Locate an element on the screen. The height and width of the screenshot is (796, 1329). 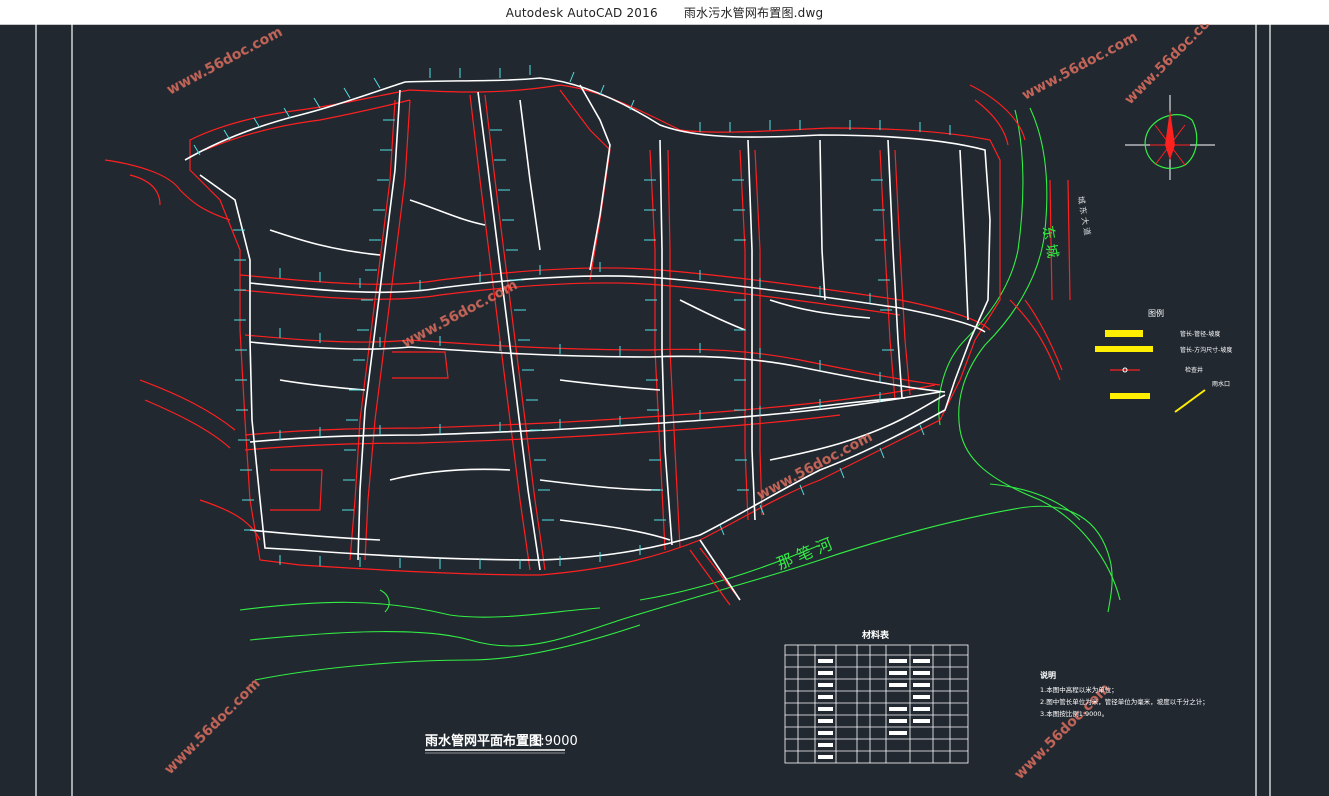
window-title-bar: Autodesk AutoCAD 2016 雨水污水管网布置图.dwg is located at coordinates (664, 12).